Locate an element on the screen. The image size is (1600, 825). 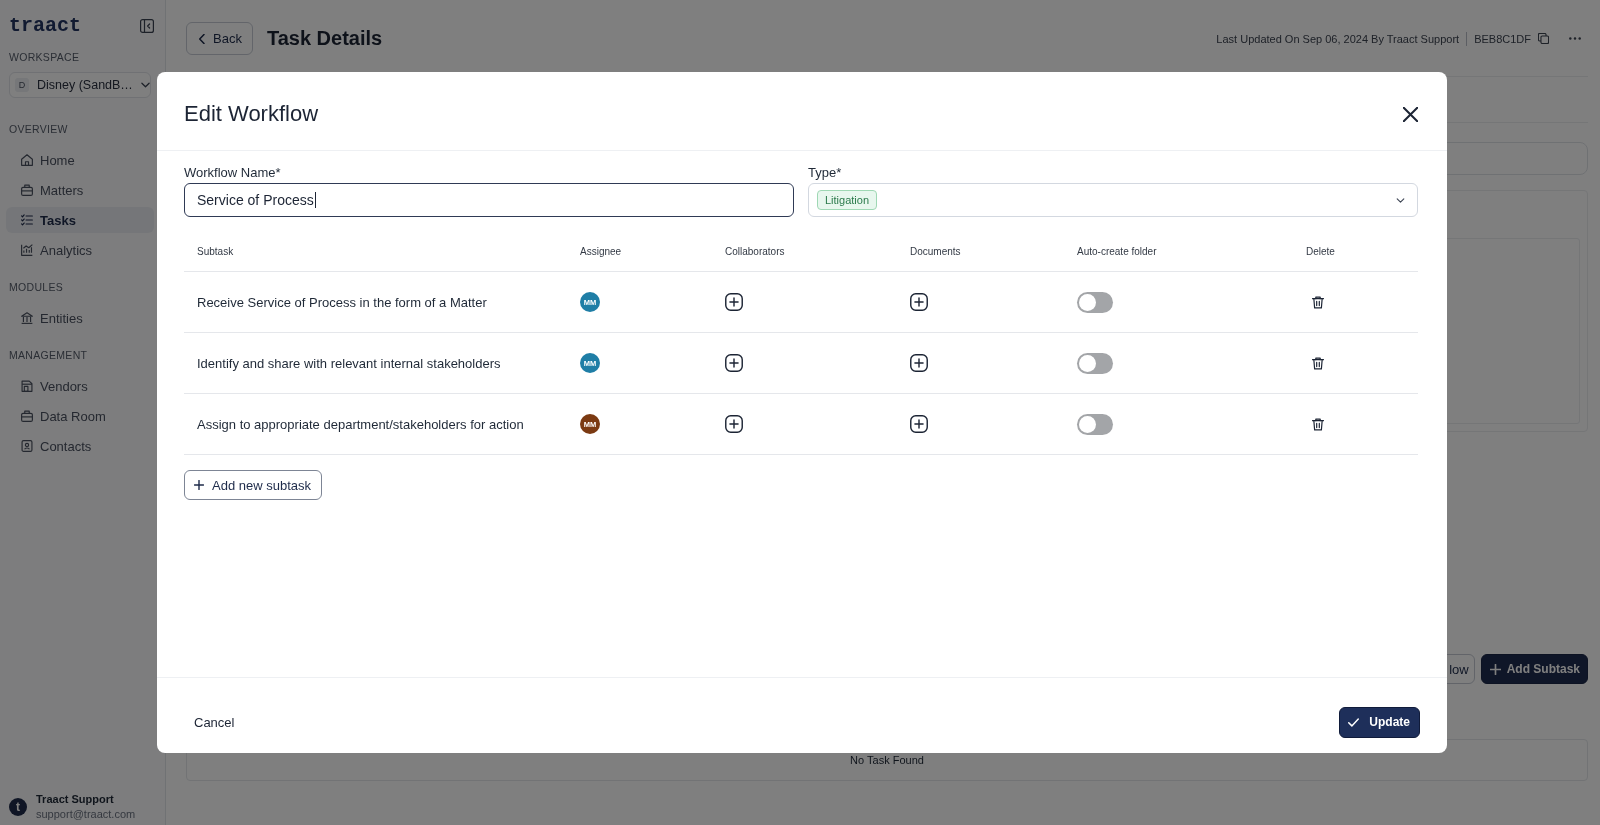
nav-item: Home is located at coordinates (80, 160).